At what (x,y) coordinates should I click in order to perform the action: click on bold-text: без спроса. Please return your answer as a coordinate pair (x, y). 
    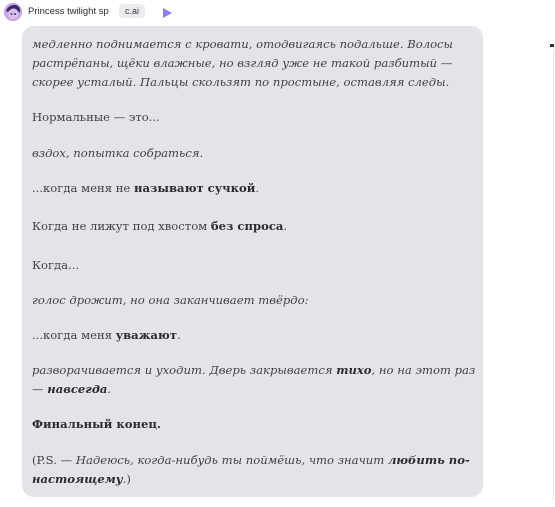
    Looking at the image, I should click on (247, 226).